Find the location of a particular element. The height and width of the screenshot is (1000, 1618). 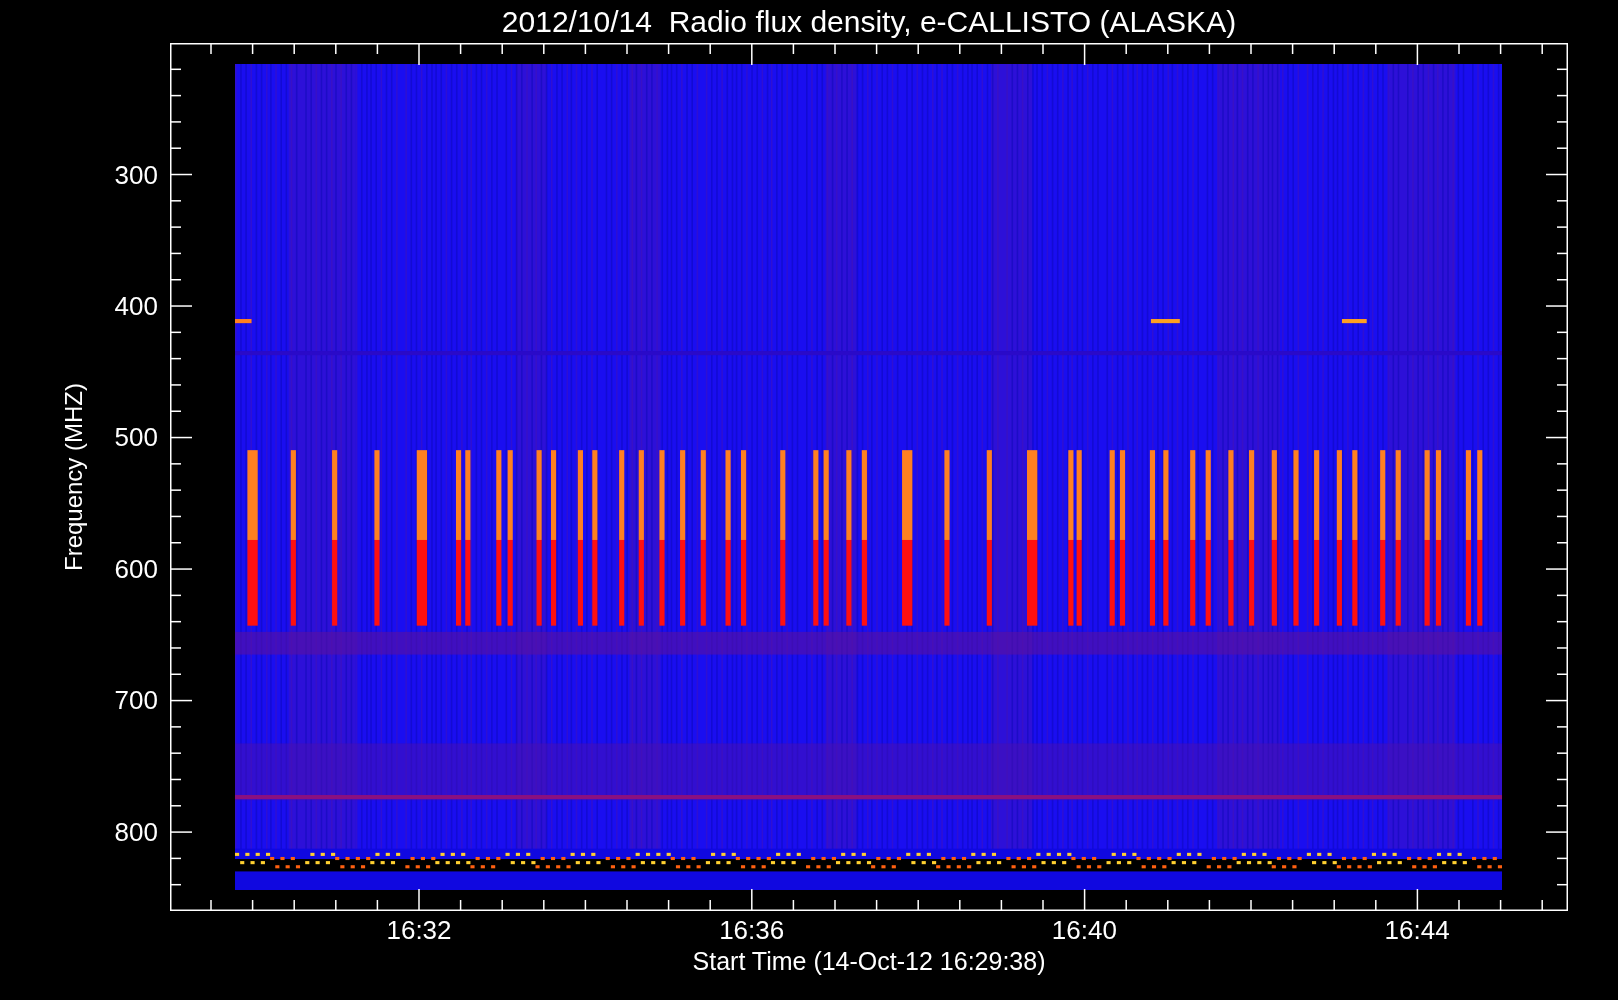

y-tick-label: 700 is located at coordinates (136, 700).